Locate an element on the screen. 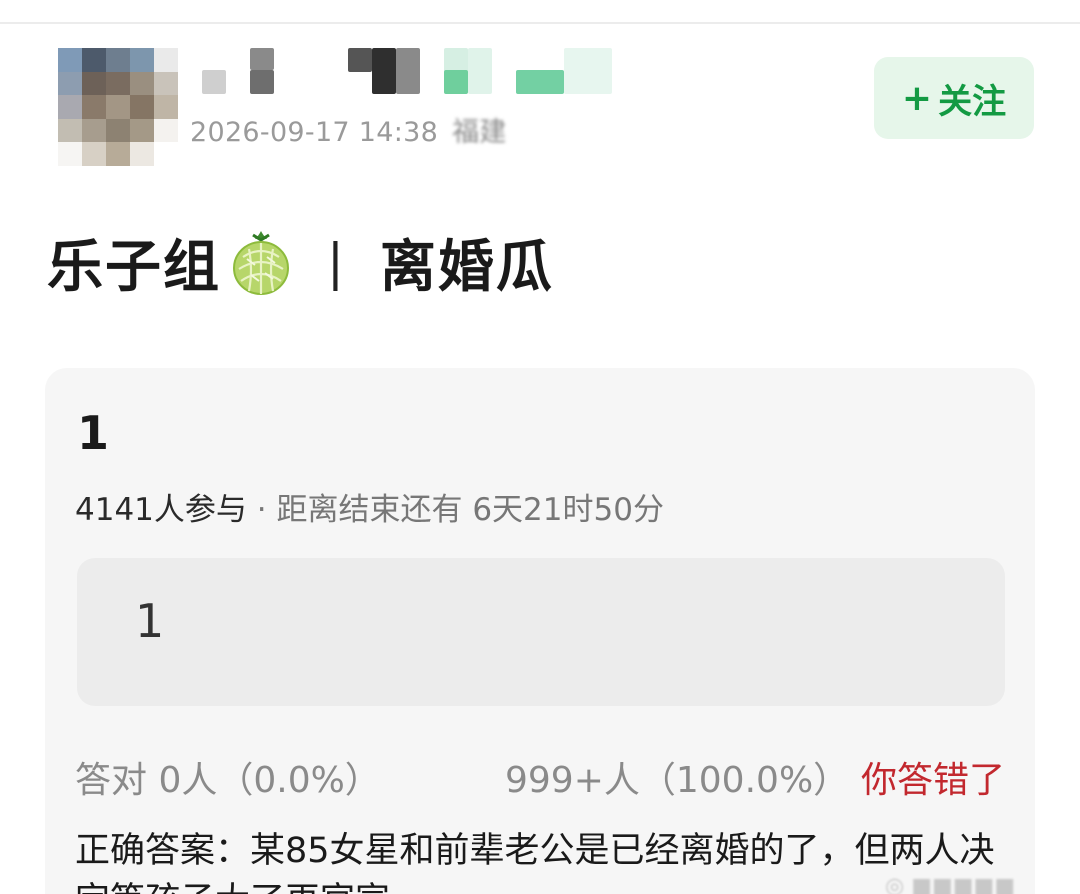 The width and height of the screenshot is (1080, 894). top-divider is located at coordinates (540, 23).